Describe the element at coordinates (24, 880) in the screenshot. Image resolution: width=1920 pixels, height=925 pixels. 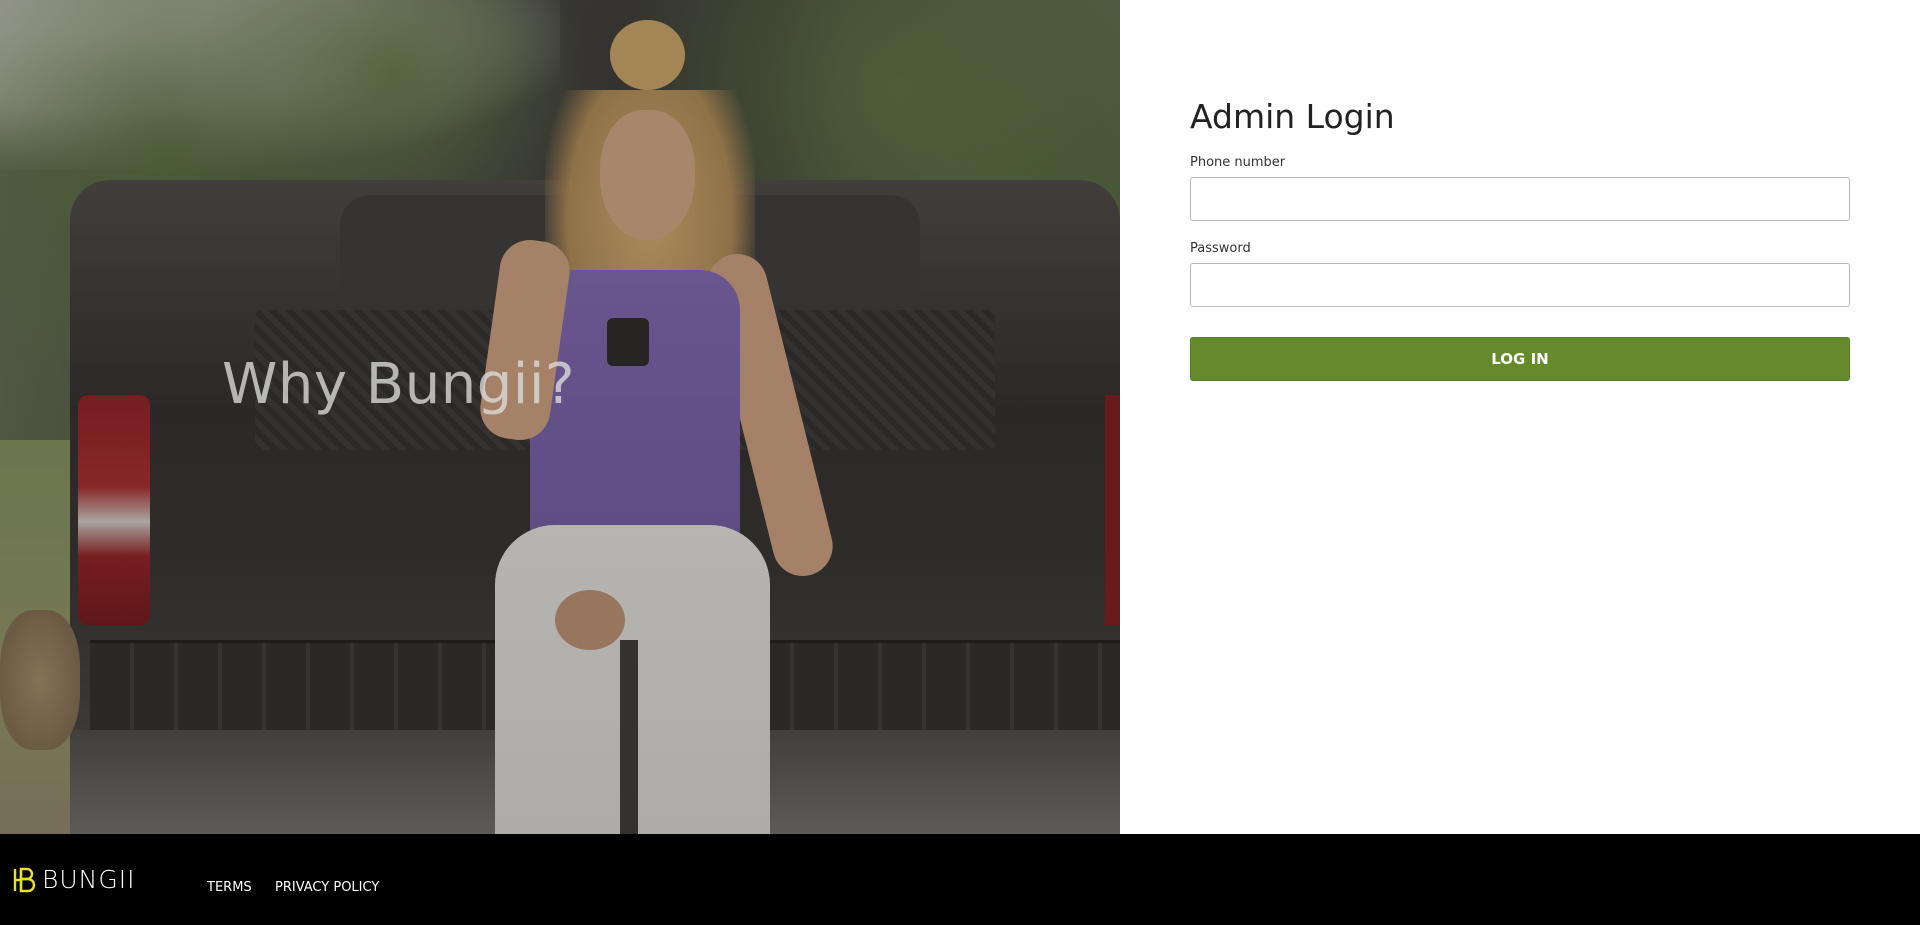
I see `bungii-logo-icon` at that location.